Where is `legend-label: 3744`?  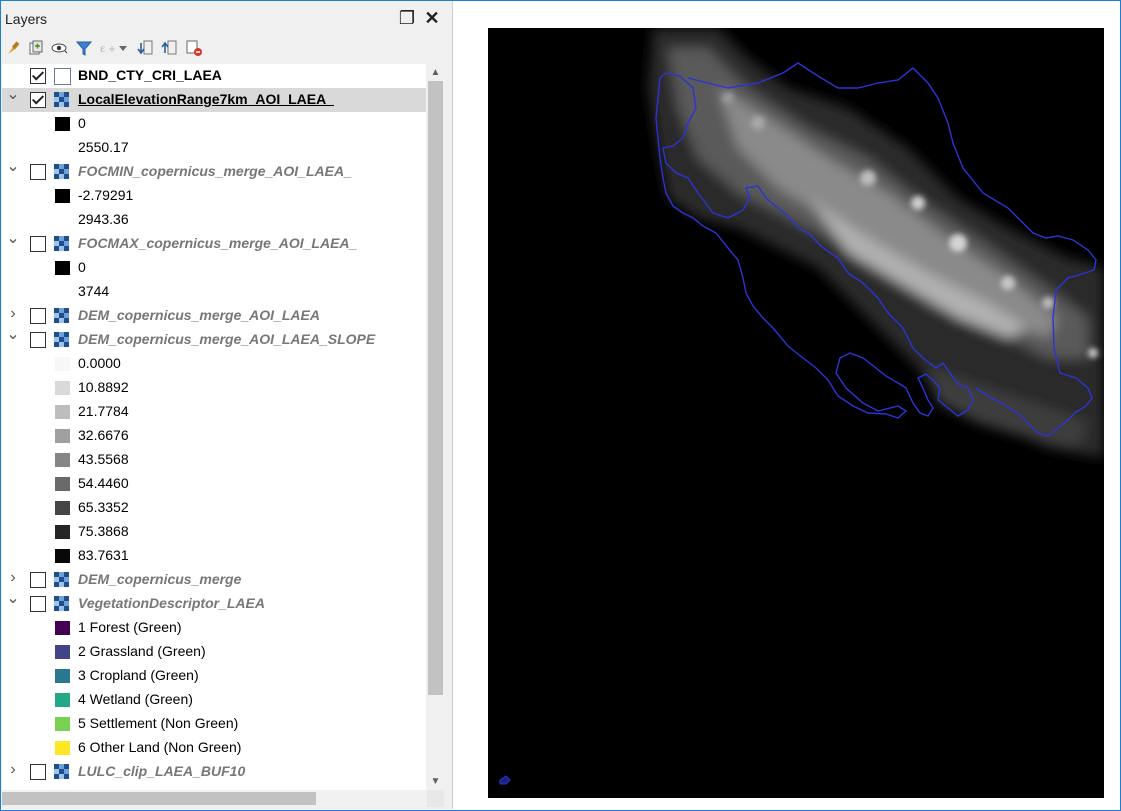 legend-label: 3744 is located at coordinates (94, 291).